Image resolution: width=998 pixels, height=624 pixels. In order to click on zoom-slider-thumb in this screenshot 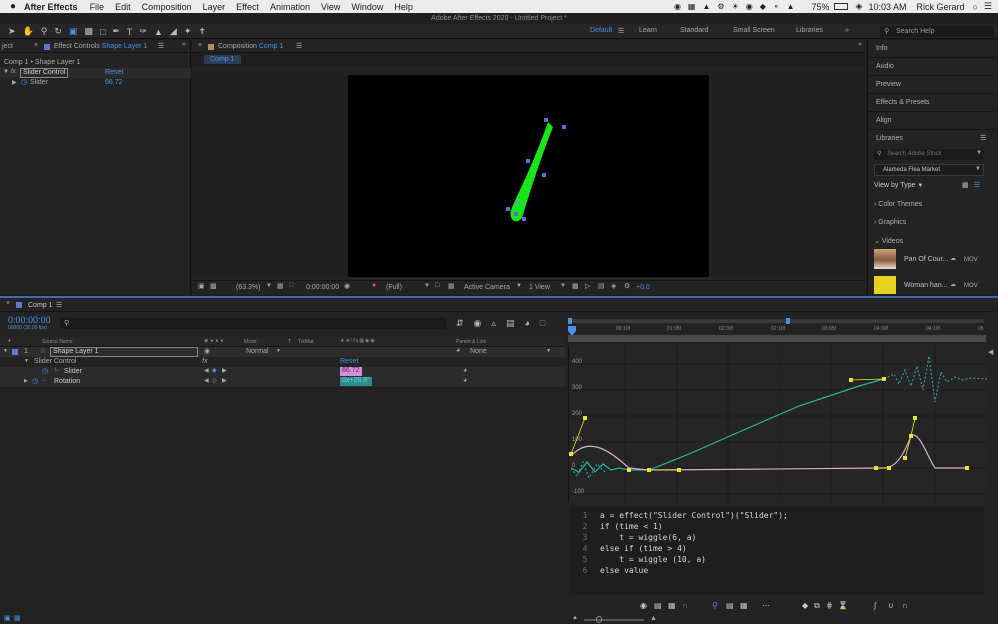, I will do `click(599, 619)`.